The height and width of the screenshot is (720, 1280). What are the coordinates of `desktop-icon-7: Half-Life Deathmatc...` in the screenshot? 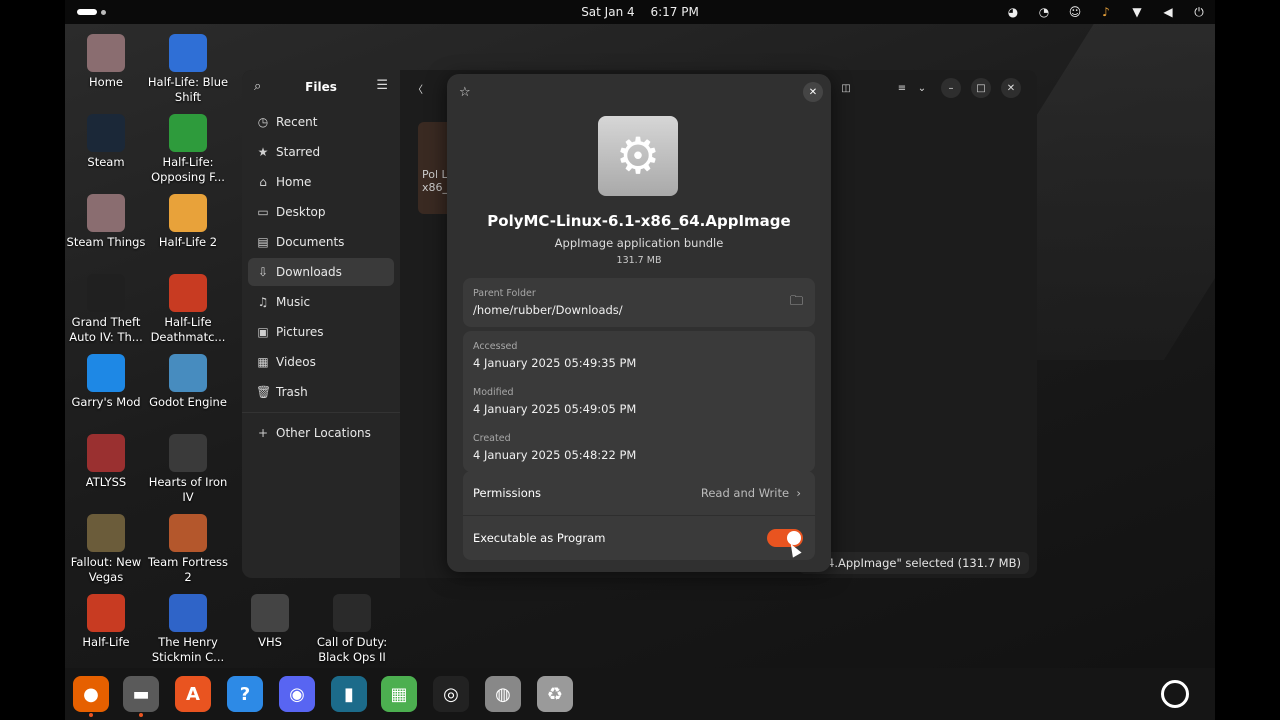 It's located at (188, 309).